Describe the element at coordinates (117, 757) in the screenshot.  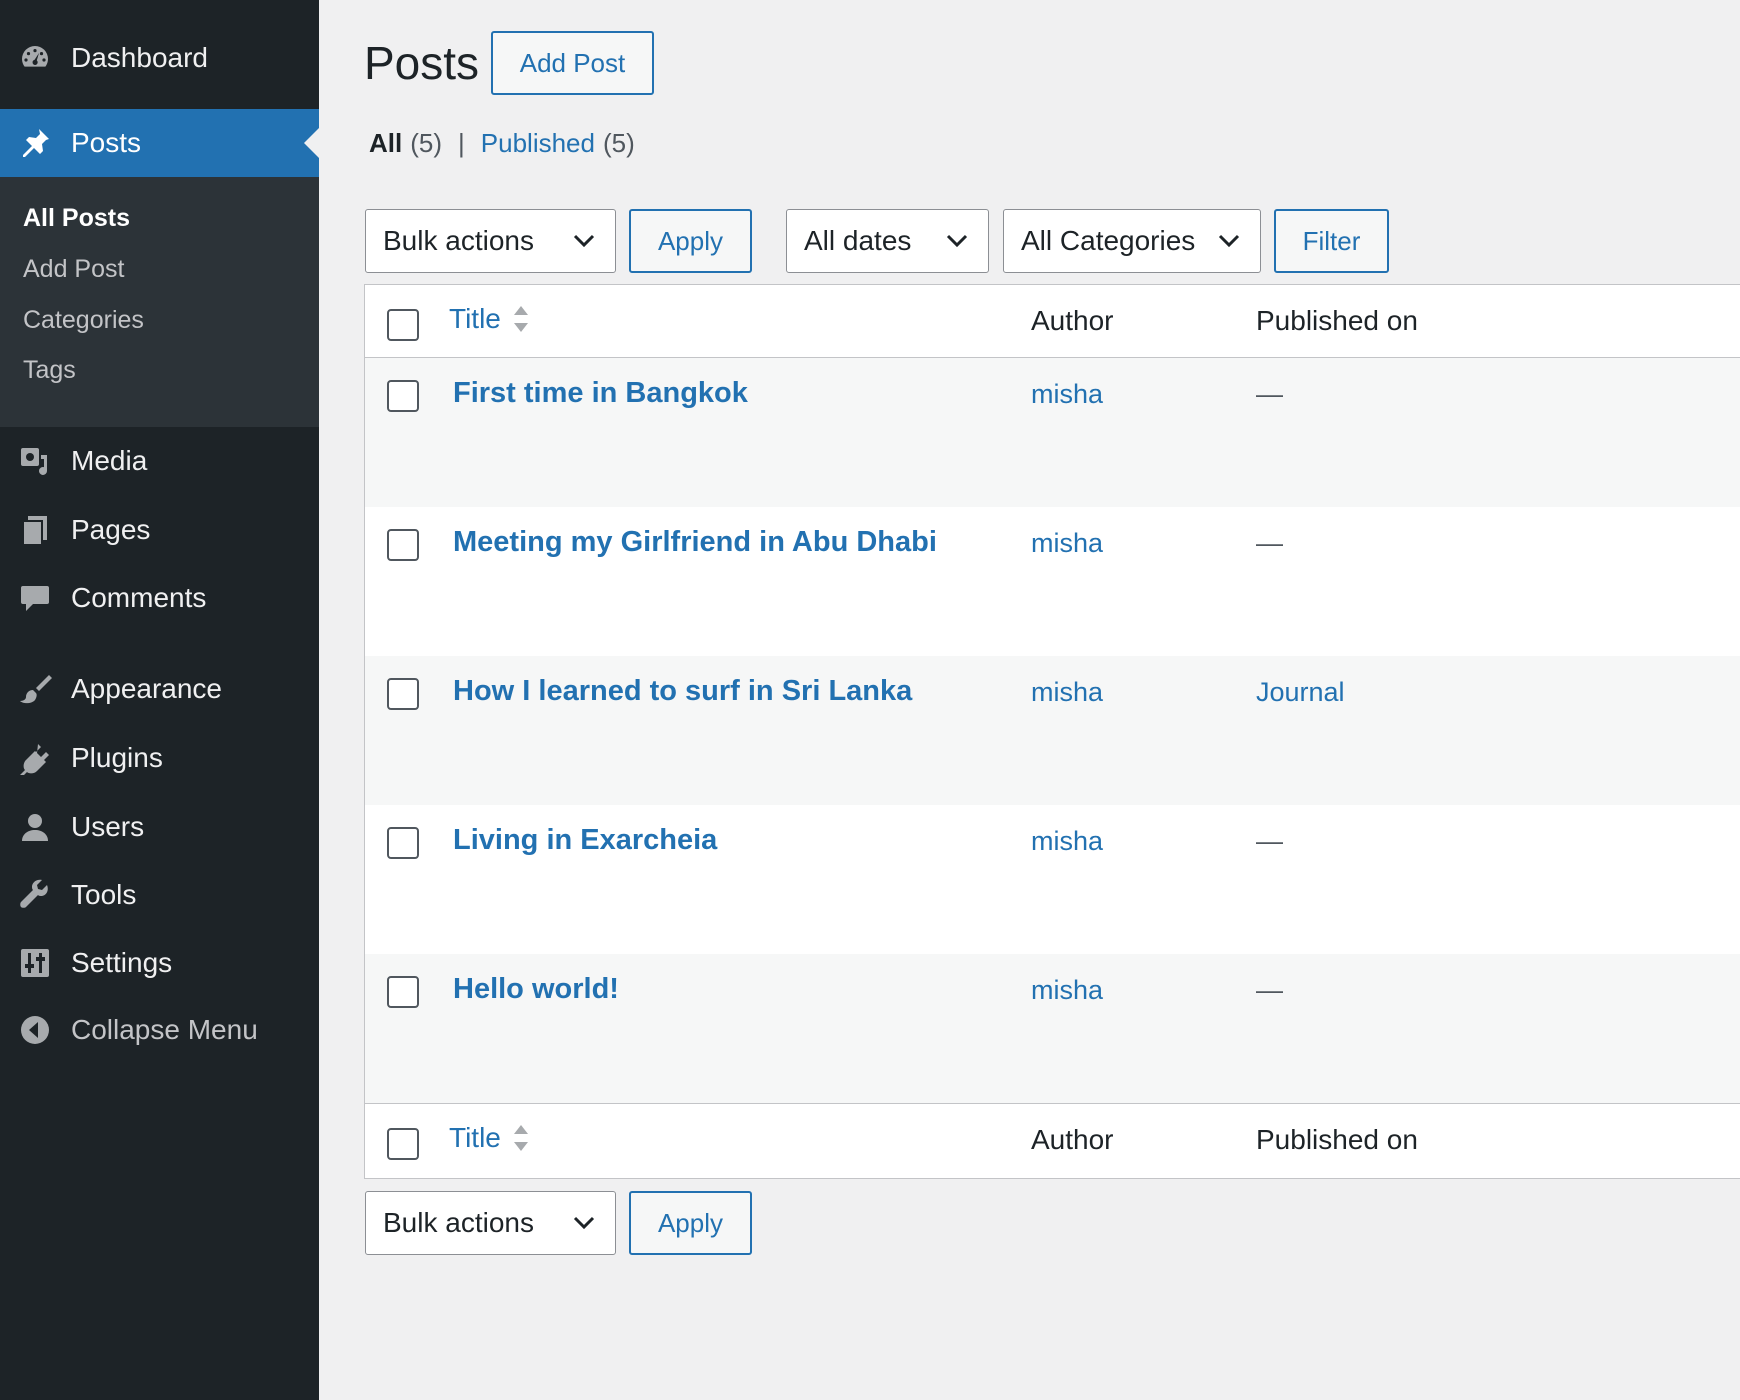
I see `sidebar-item-label: Plugins` at that location.